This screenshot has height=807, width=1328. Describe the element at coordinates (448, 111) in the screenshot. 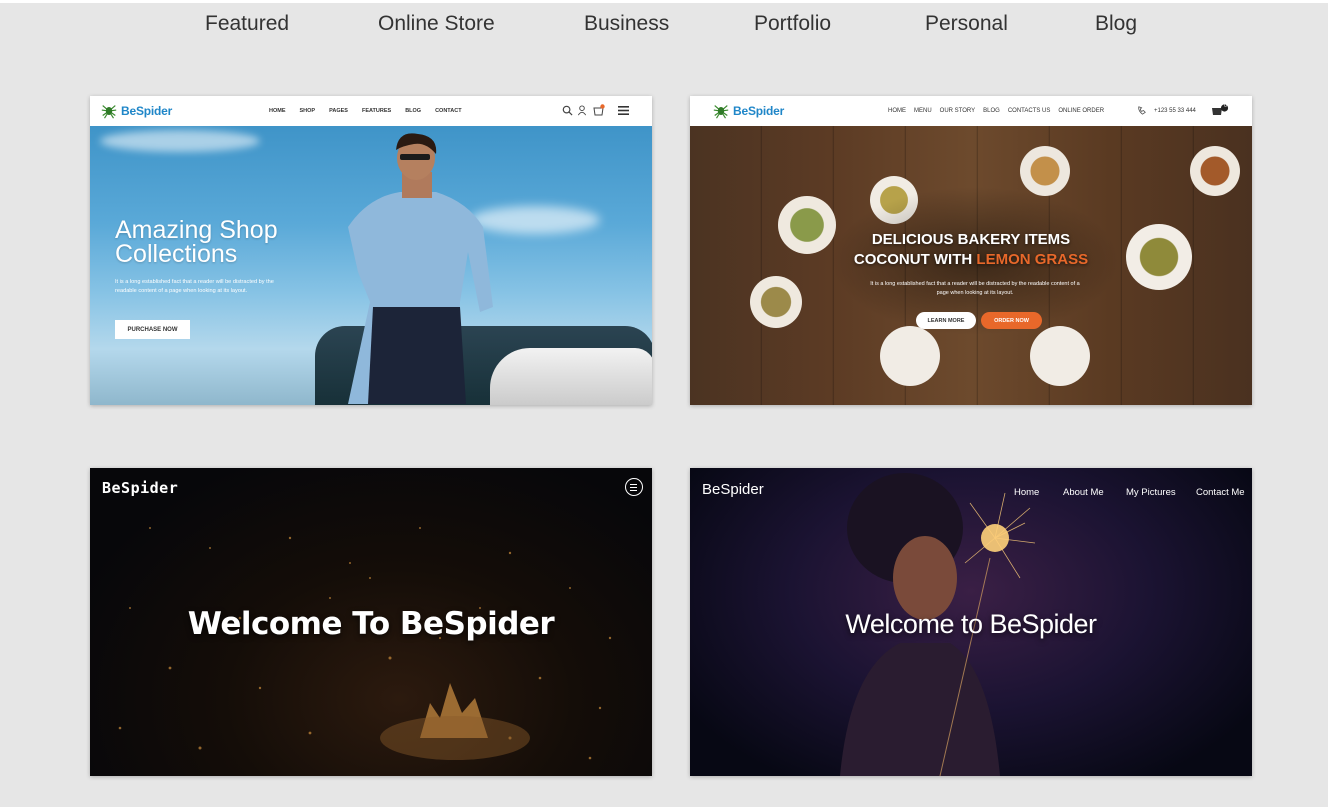

I see `shop-menu-contact: CONTACT` at that location.